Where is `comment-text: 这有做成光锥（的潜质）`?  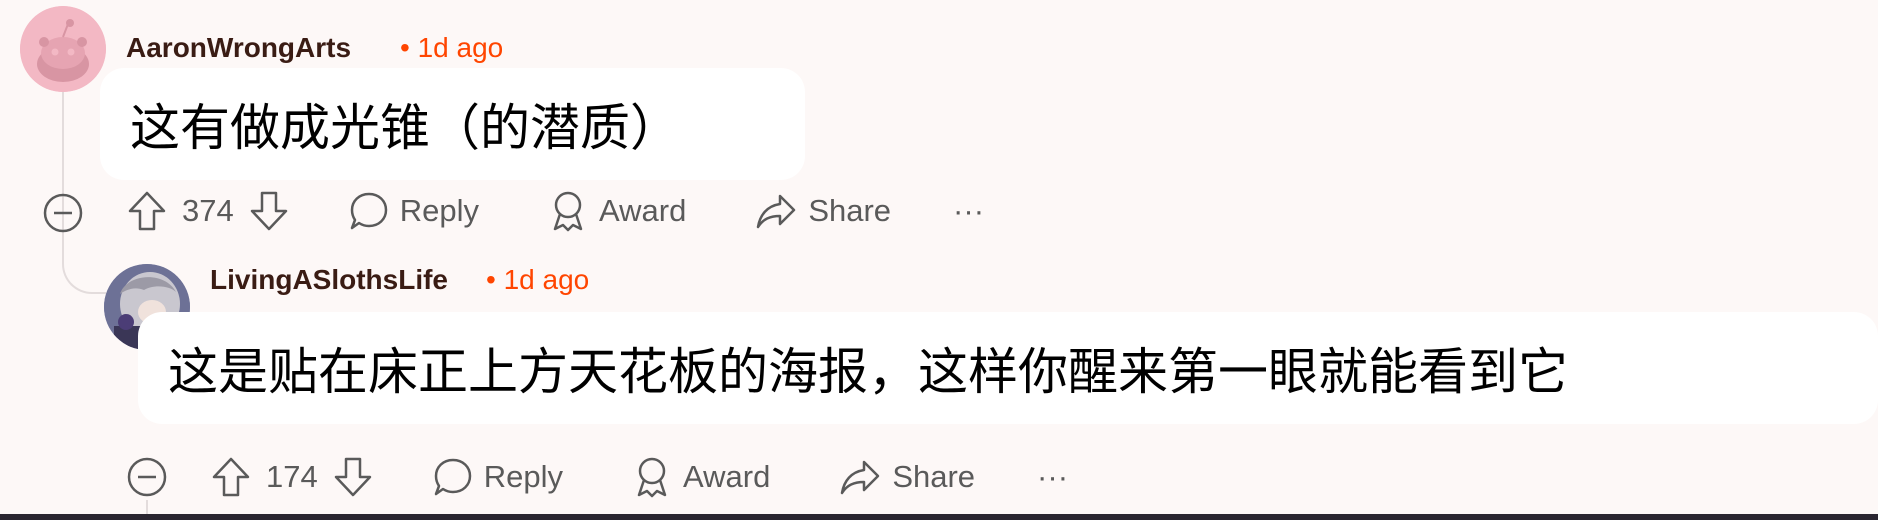
comment-text: 这有做成光锥（的潜质） is located at coordinates (405, 128).